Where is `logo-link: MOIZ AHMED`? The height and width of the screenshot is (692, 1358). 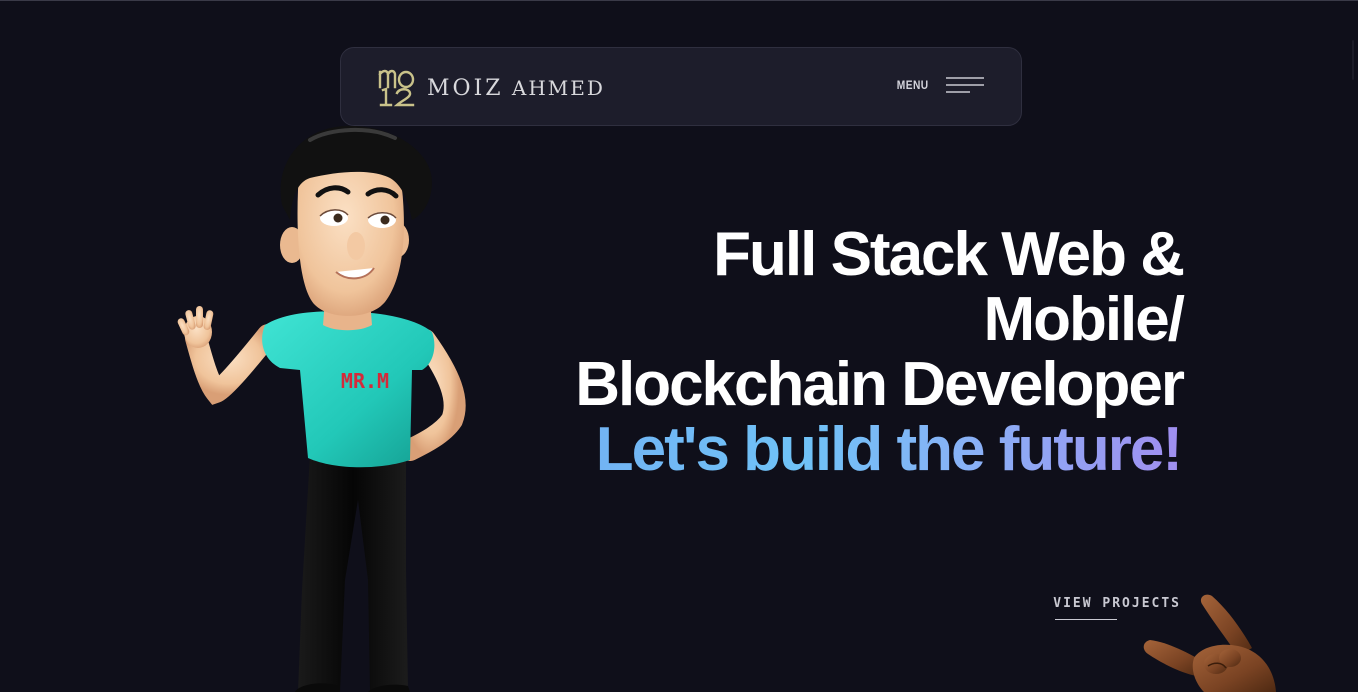 logo-link: MOIZ AHMED is located at coordinates (491, 88).